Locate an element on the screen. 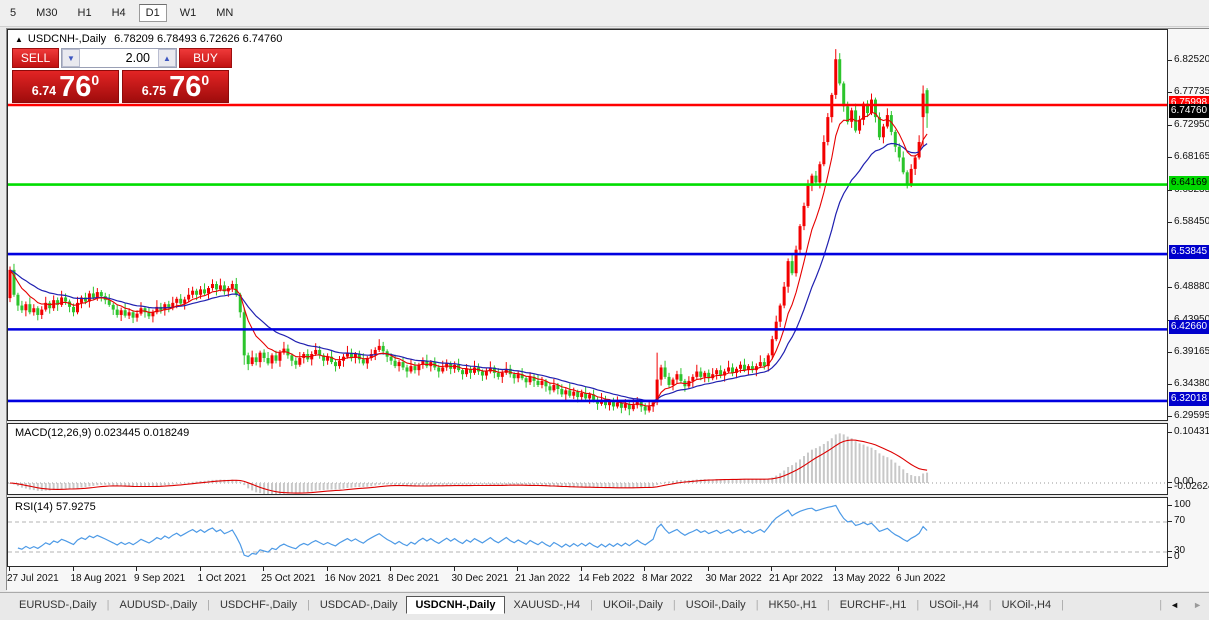 The height and width of the screenshot is (620, 1209). macd-tick-label: -0.026249 is located at coordinates (1191, 486).